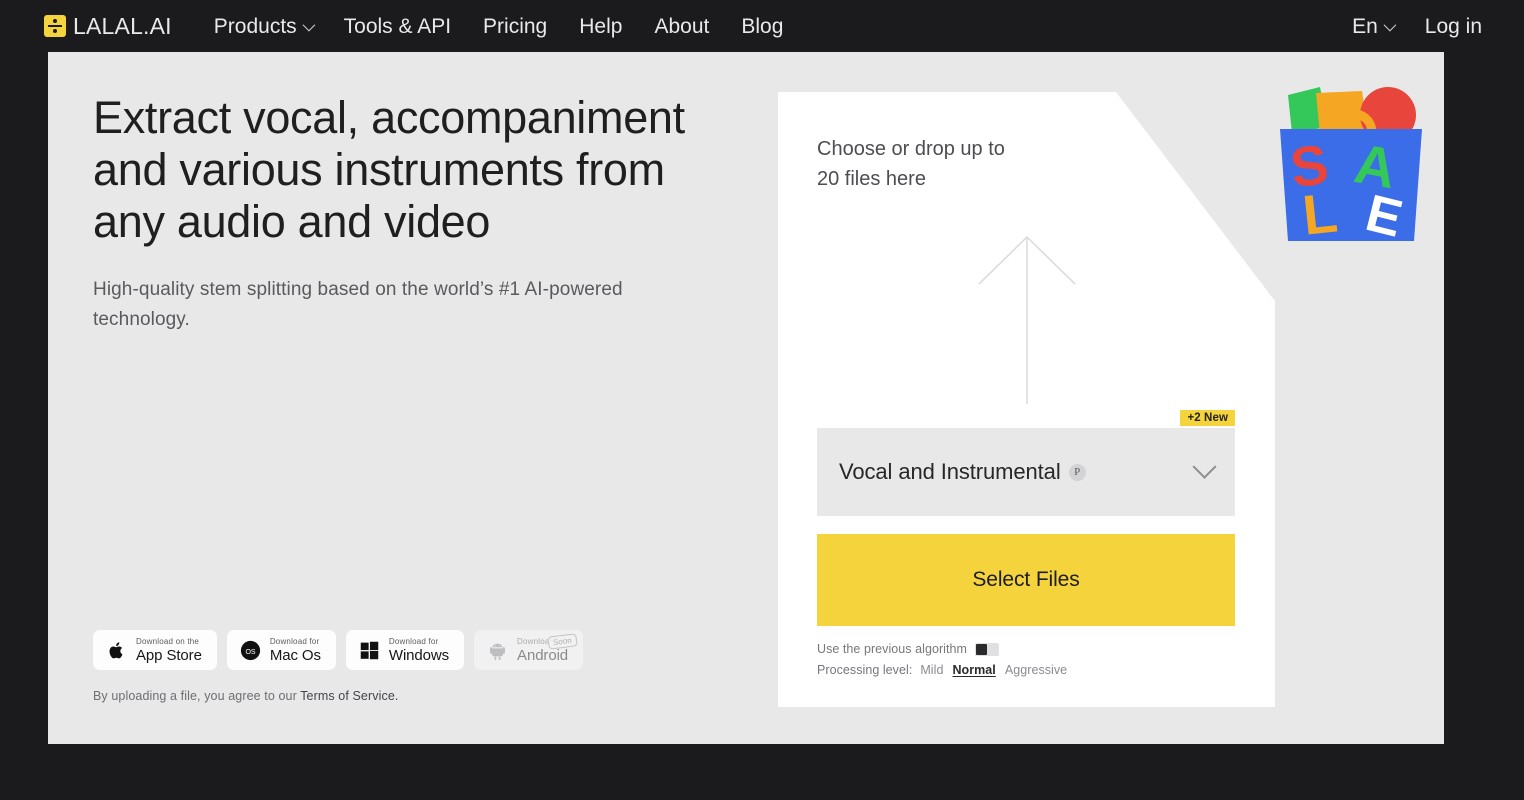  What do you see at coordinates (369, 650) in the screenshot?
I see `windows-icon` at bounding box center [369, 650].